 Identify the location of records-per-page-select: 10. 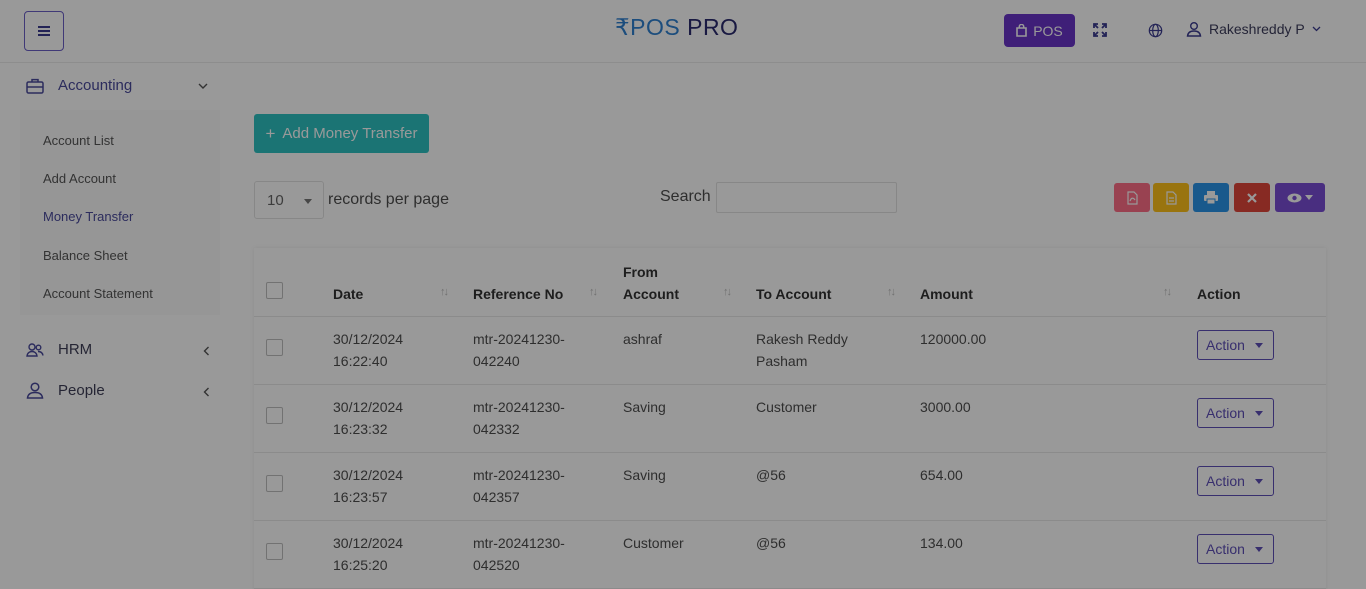
(289, 200).